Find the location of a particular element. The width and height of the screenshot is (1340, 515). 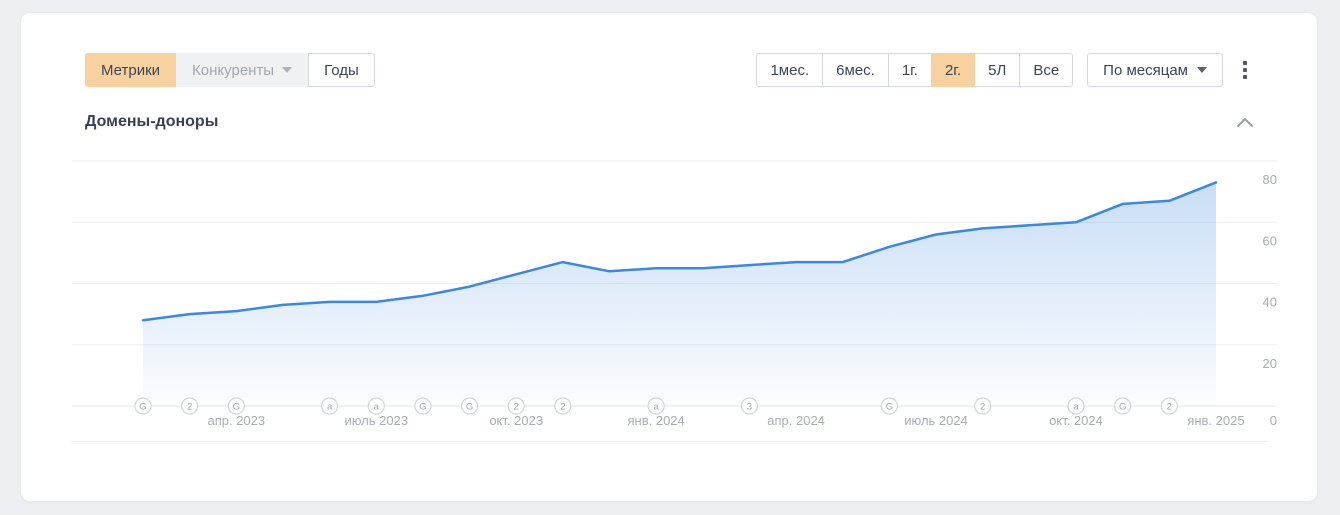

bottom-divider is located at coordinates (669, 441).